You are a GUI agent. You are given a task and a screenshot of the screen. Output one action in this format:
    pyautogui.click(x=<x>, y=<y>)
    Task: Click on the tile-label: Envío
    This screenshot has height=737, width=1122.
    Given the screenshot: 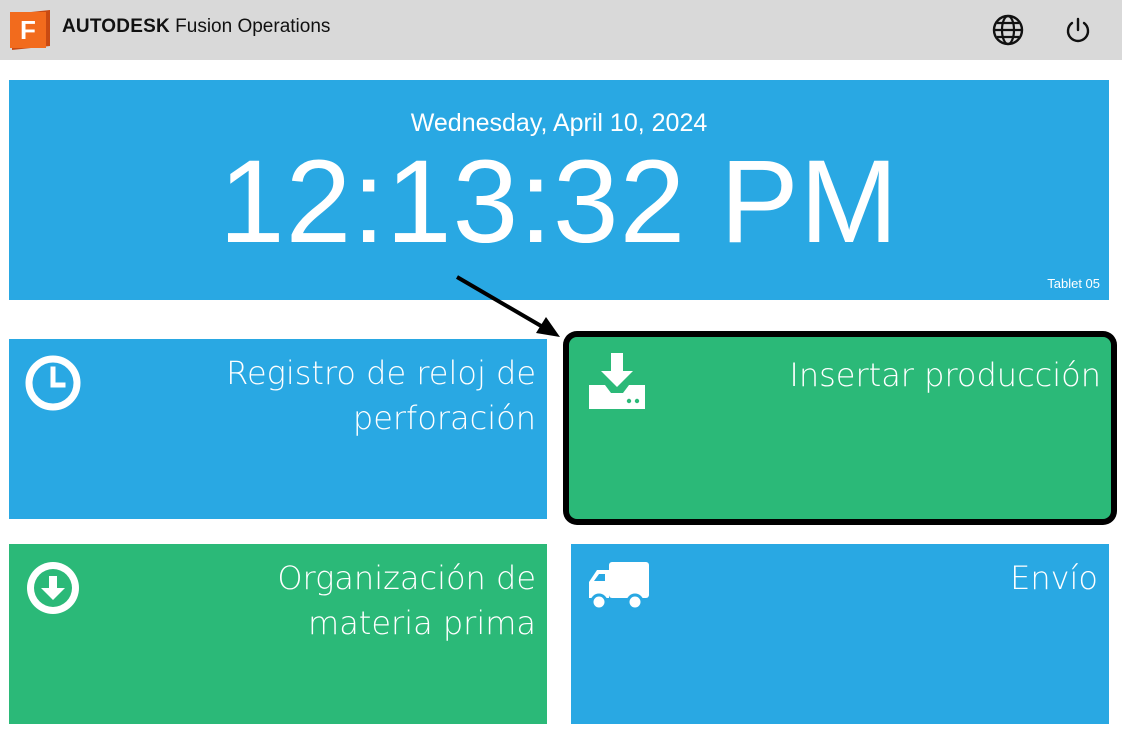 What is the action you would take?
    pyautogui.click(x=1054, y=578)
    